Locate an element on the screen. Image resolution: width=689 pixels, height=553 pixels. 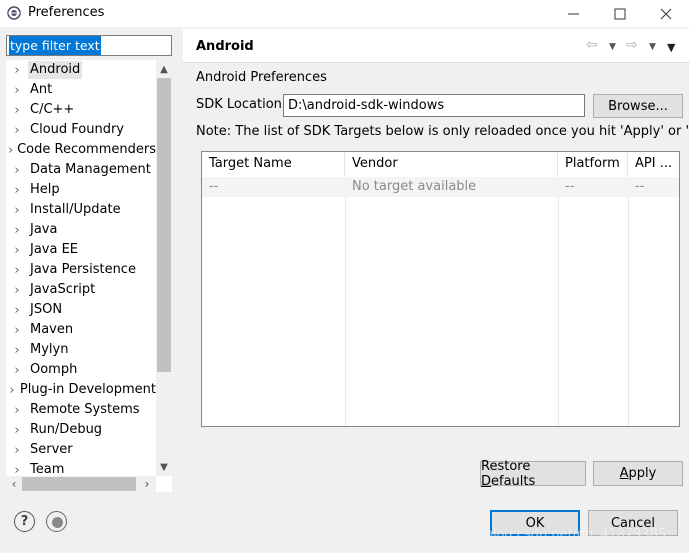
tree-item-label: Server is located at coordinates (51, 449).